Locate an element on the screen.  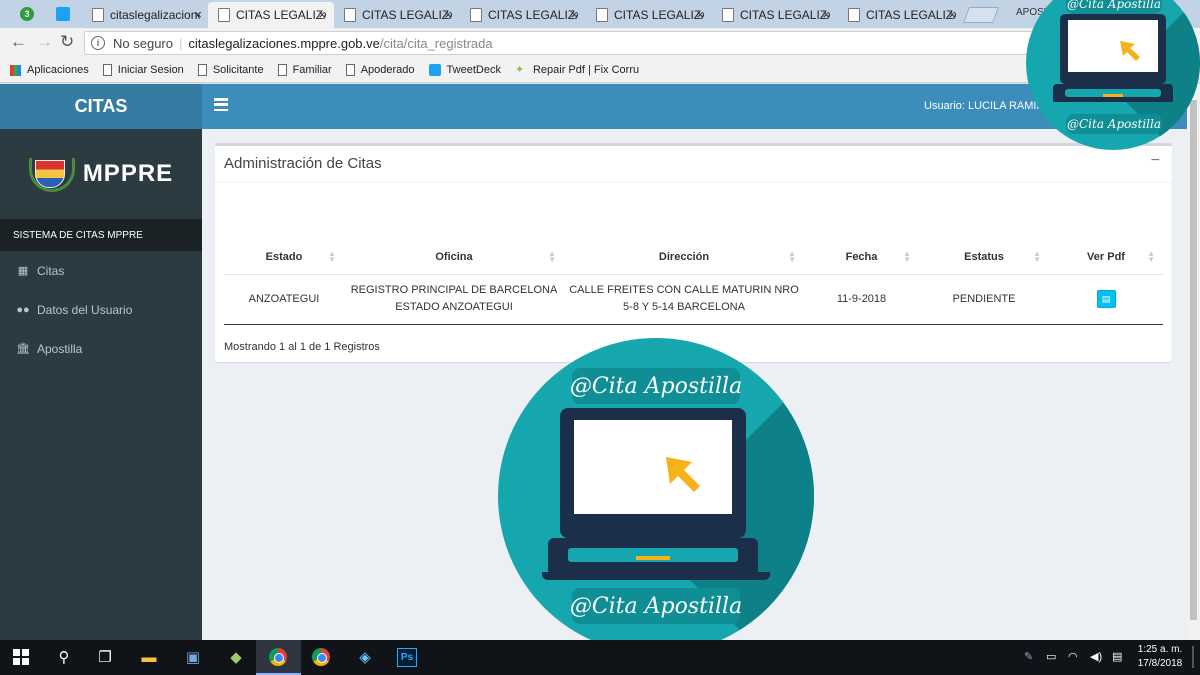
bookmark-apoderado: Apoderado is located at coordinates (380, 70).